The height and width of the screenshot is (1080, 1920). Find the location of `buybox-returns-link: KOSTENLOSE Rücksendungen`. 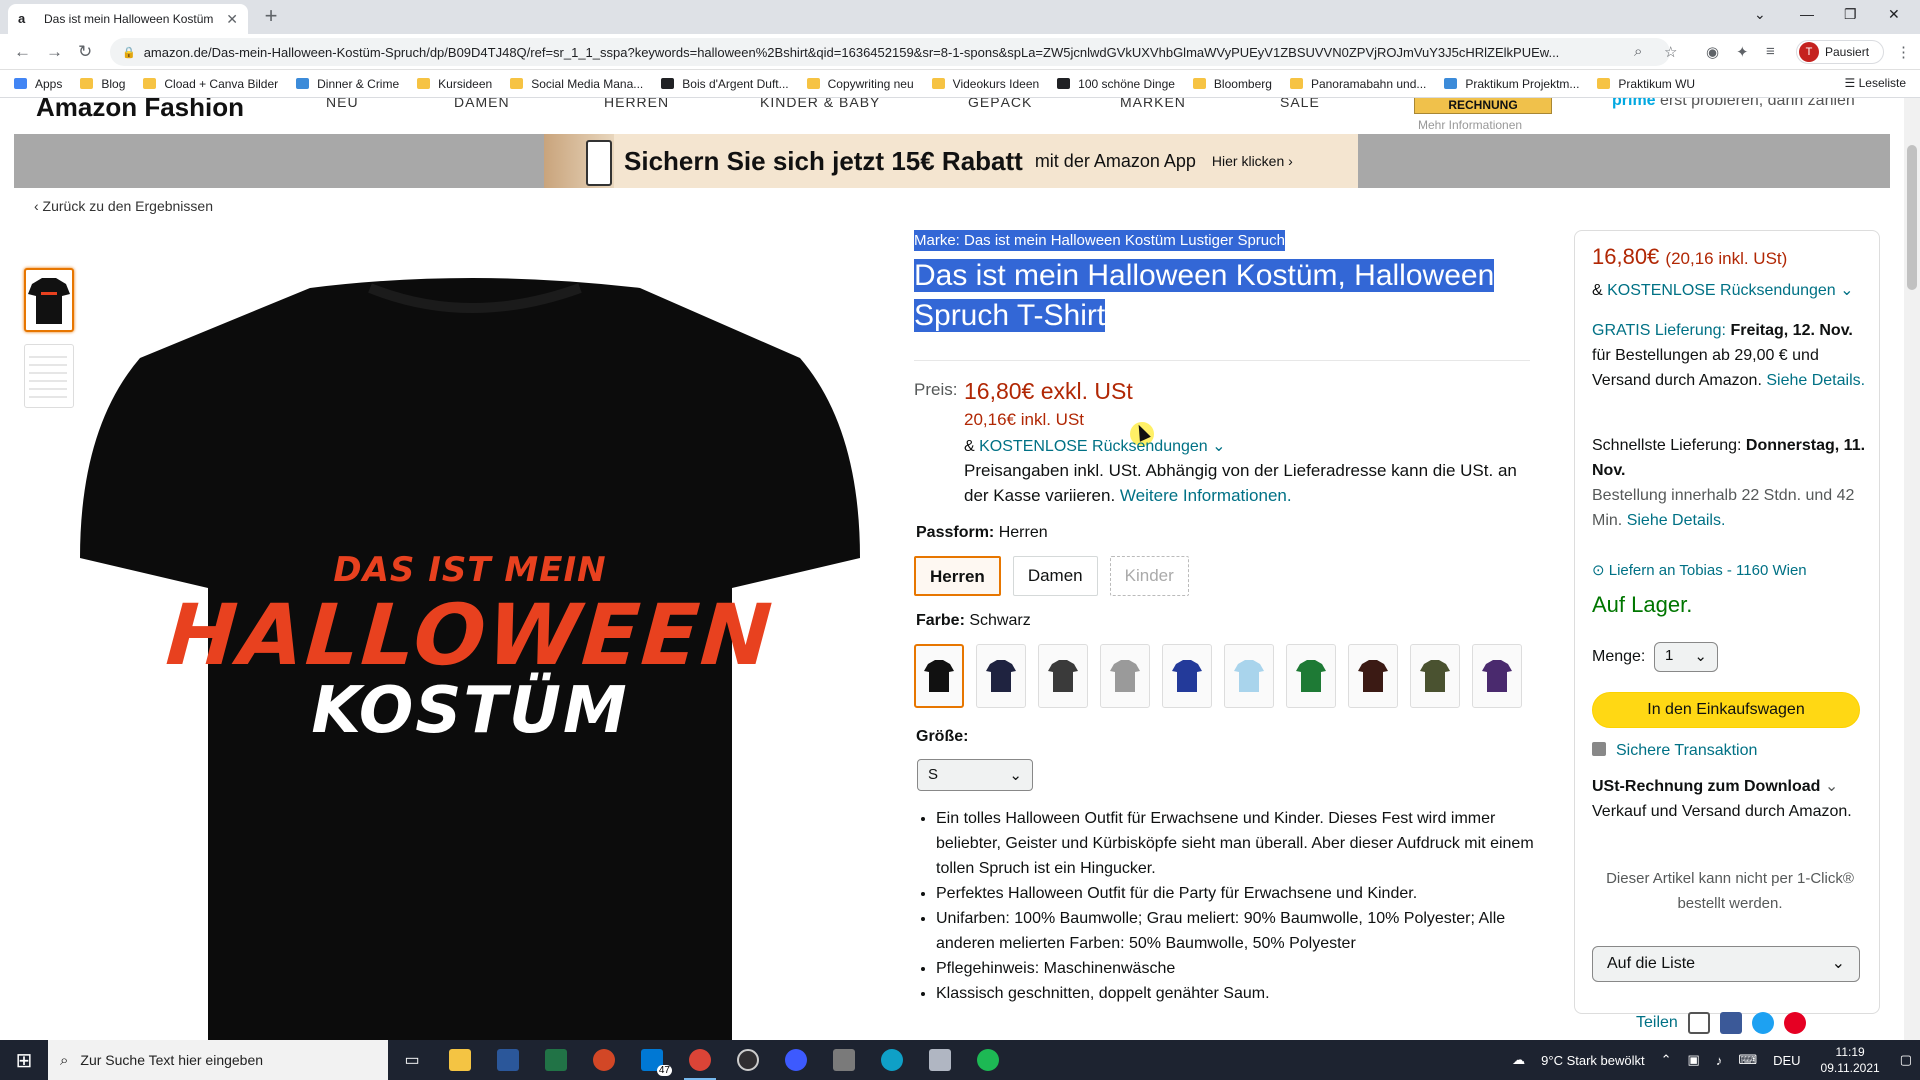

buybox-returns-link: KOSTENLOSE Rücksendungen is located at coordinates (1721, 290).